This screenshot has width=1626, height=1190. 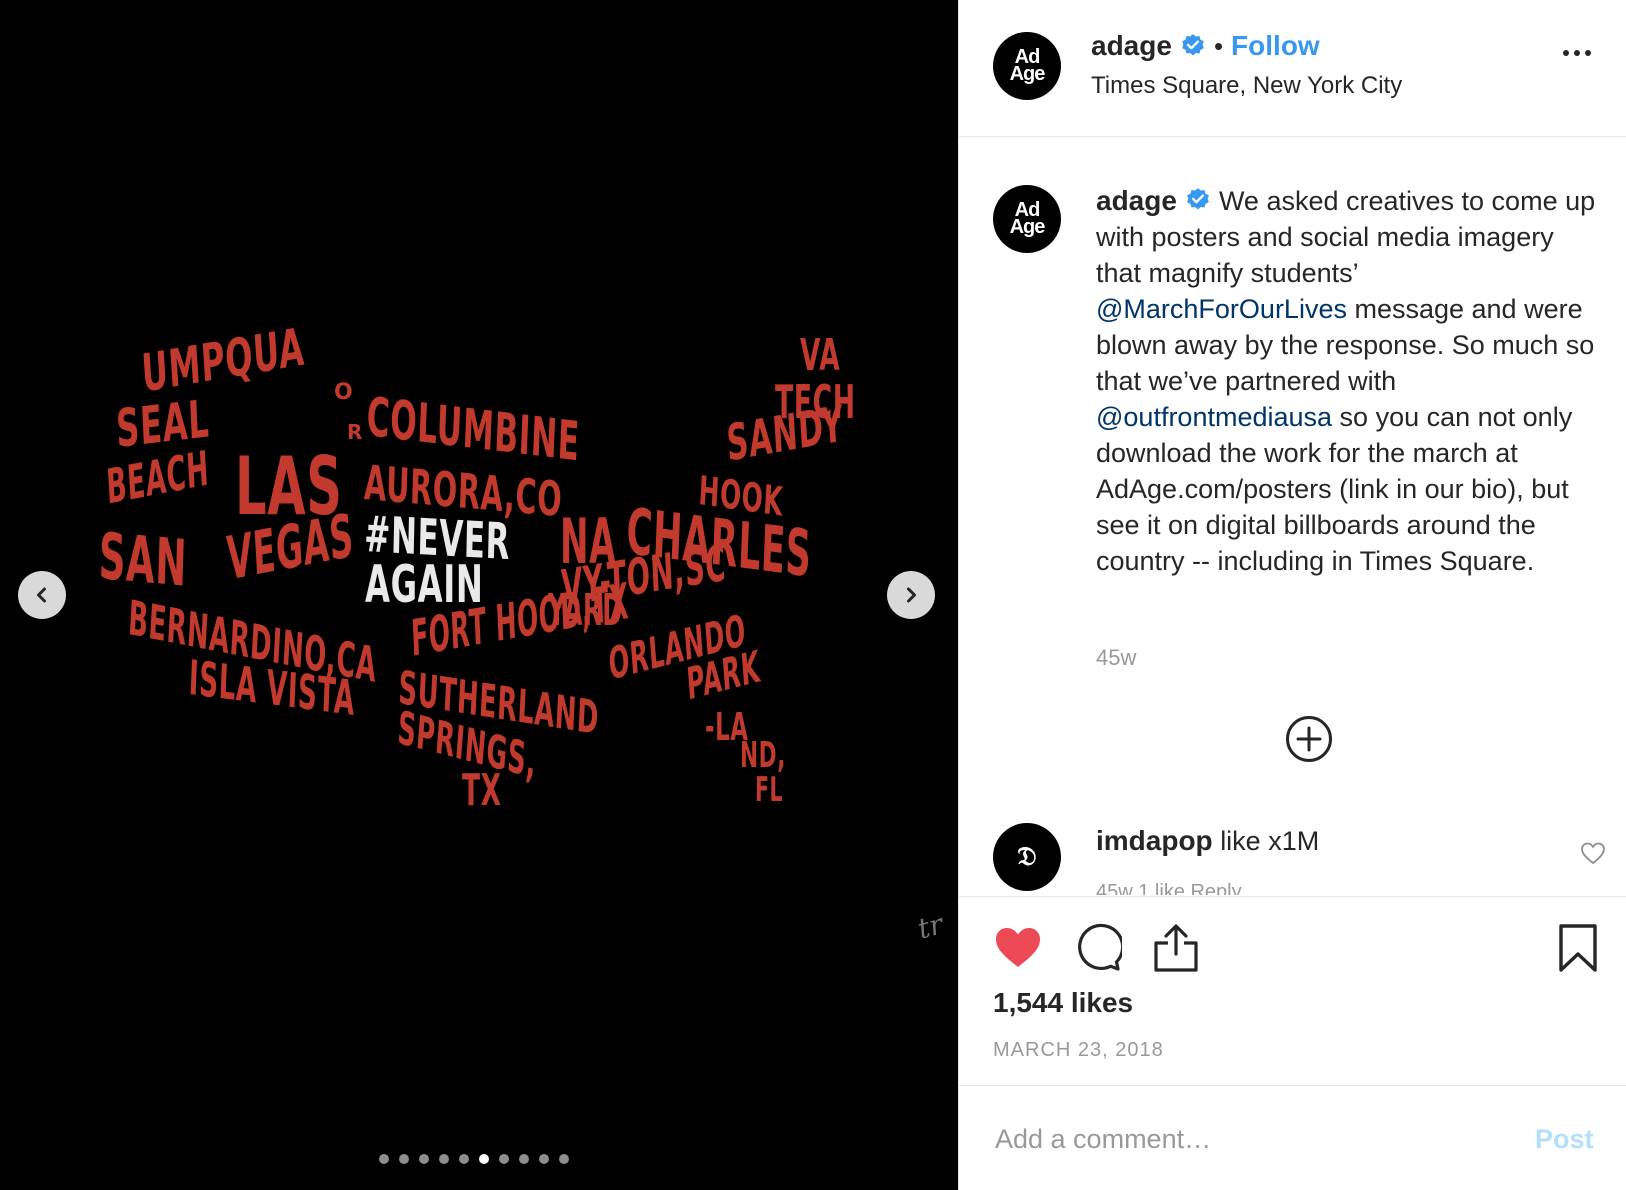 I want to click on comment-row: imdapop like x1M, so click(x=1207, y=841).